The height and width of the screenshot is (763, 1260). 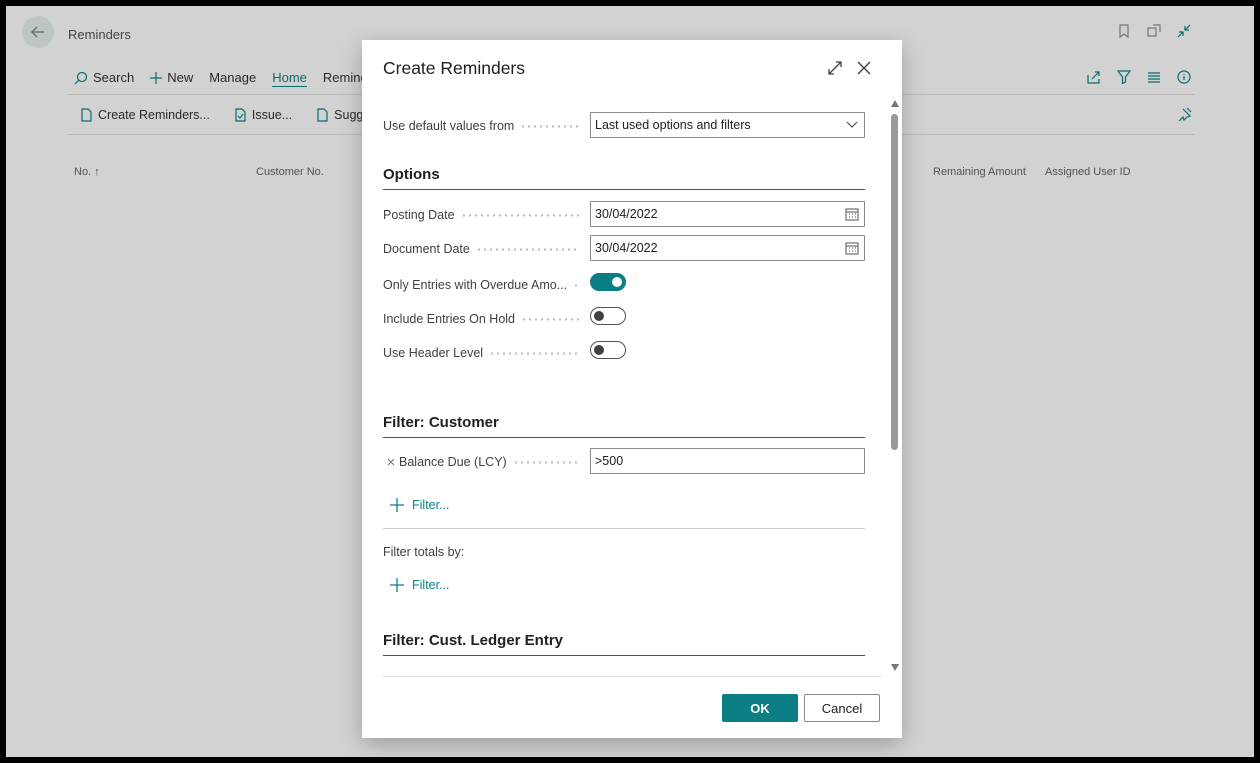 What do you see at coordinates (608, 282) in the screenshot?
I see `overdue-entries-toggle` at bounding box center [608, 282].